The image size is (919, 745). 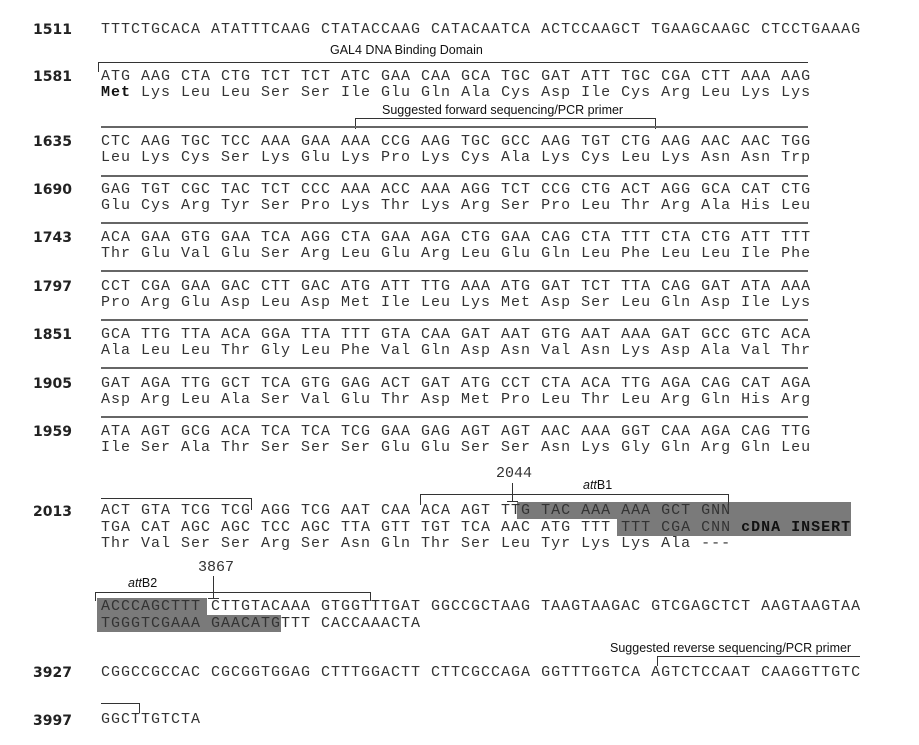 What do you see at coordinates (98, 67) in the screenshot?
I see `gal4-bracket-tick` at bounding box center [98, 67].